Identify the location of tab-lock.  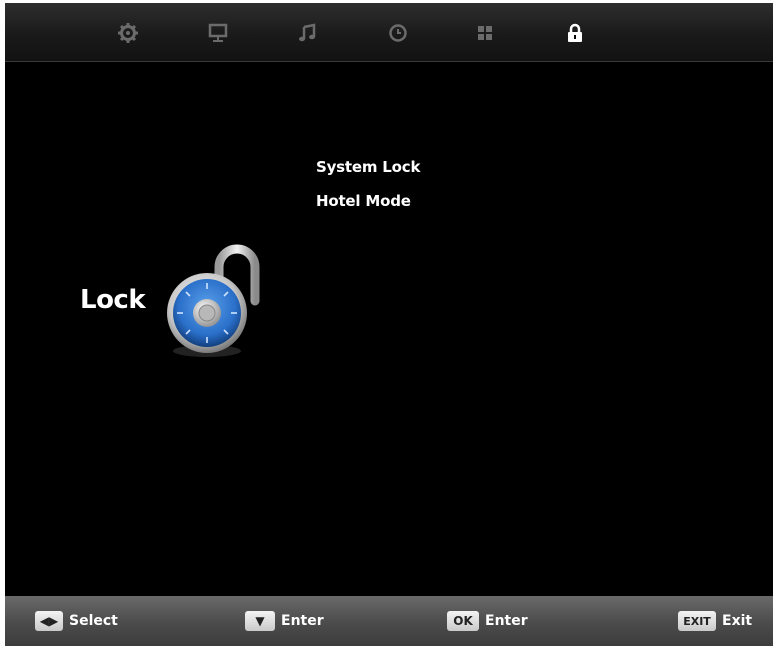
(575, 33).